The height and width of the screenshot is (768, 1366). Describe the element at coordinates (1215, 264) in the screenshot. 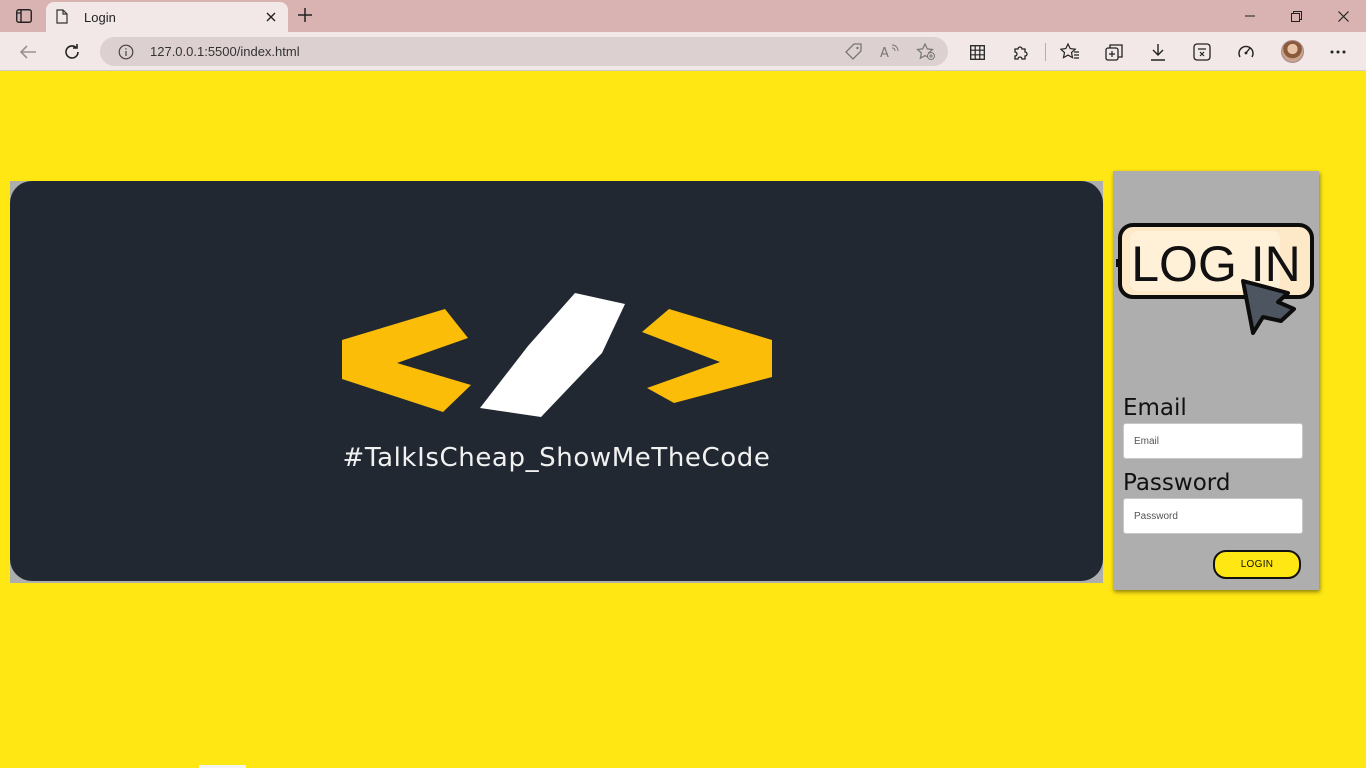

I see `login-art-text: LOG IN` at that location.